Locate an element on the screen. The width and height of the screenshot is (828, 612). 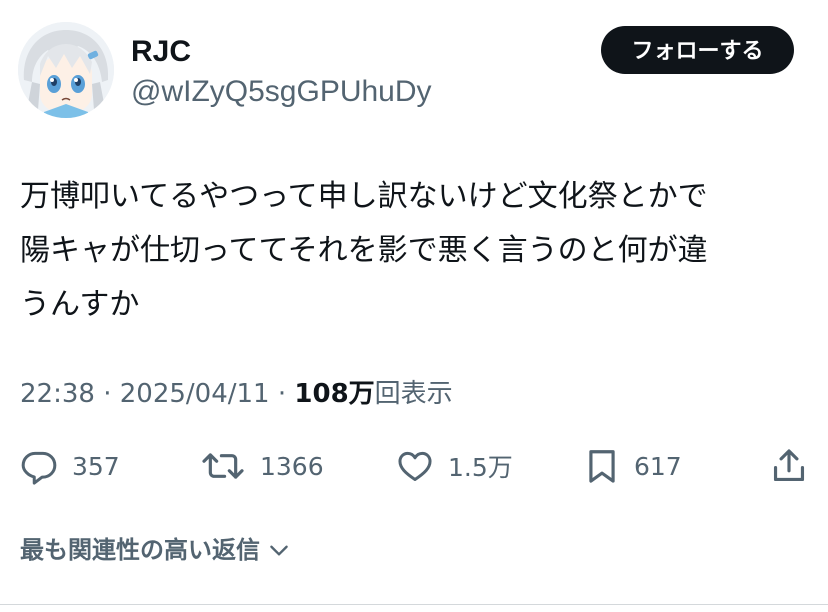
avatar is located at coordinates (66, 70).